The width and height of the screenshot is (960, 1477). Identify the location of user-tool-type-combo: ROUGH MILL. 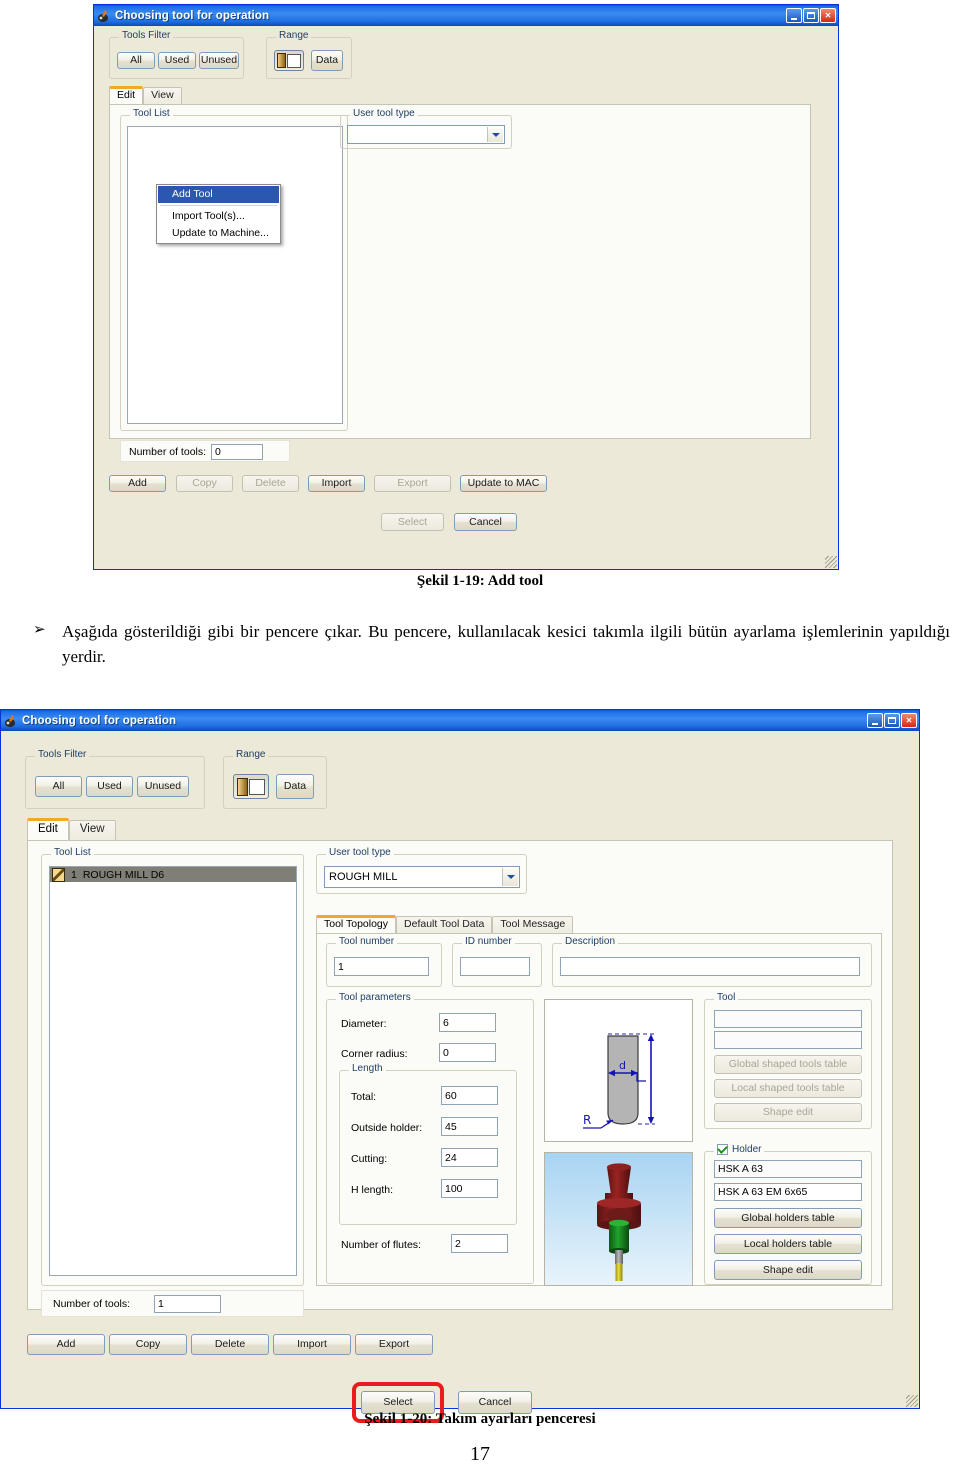
(422, 877).